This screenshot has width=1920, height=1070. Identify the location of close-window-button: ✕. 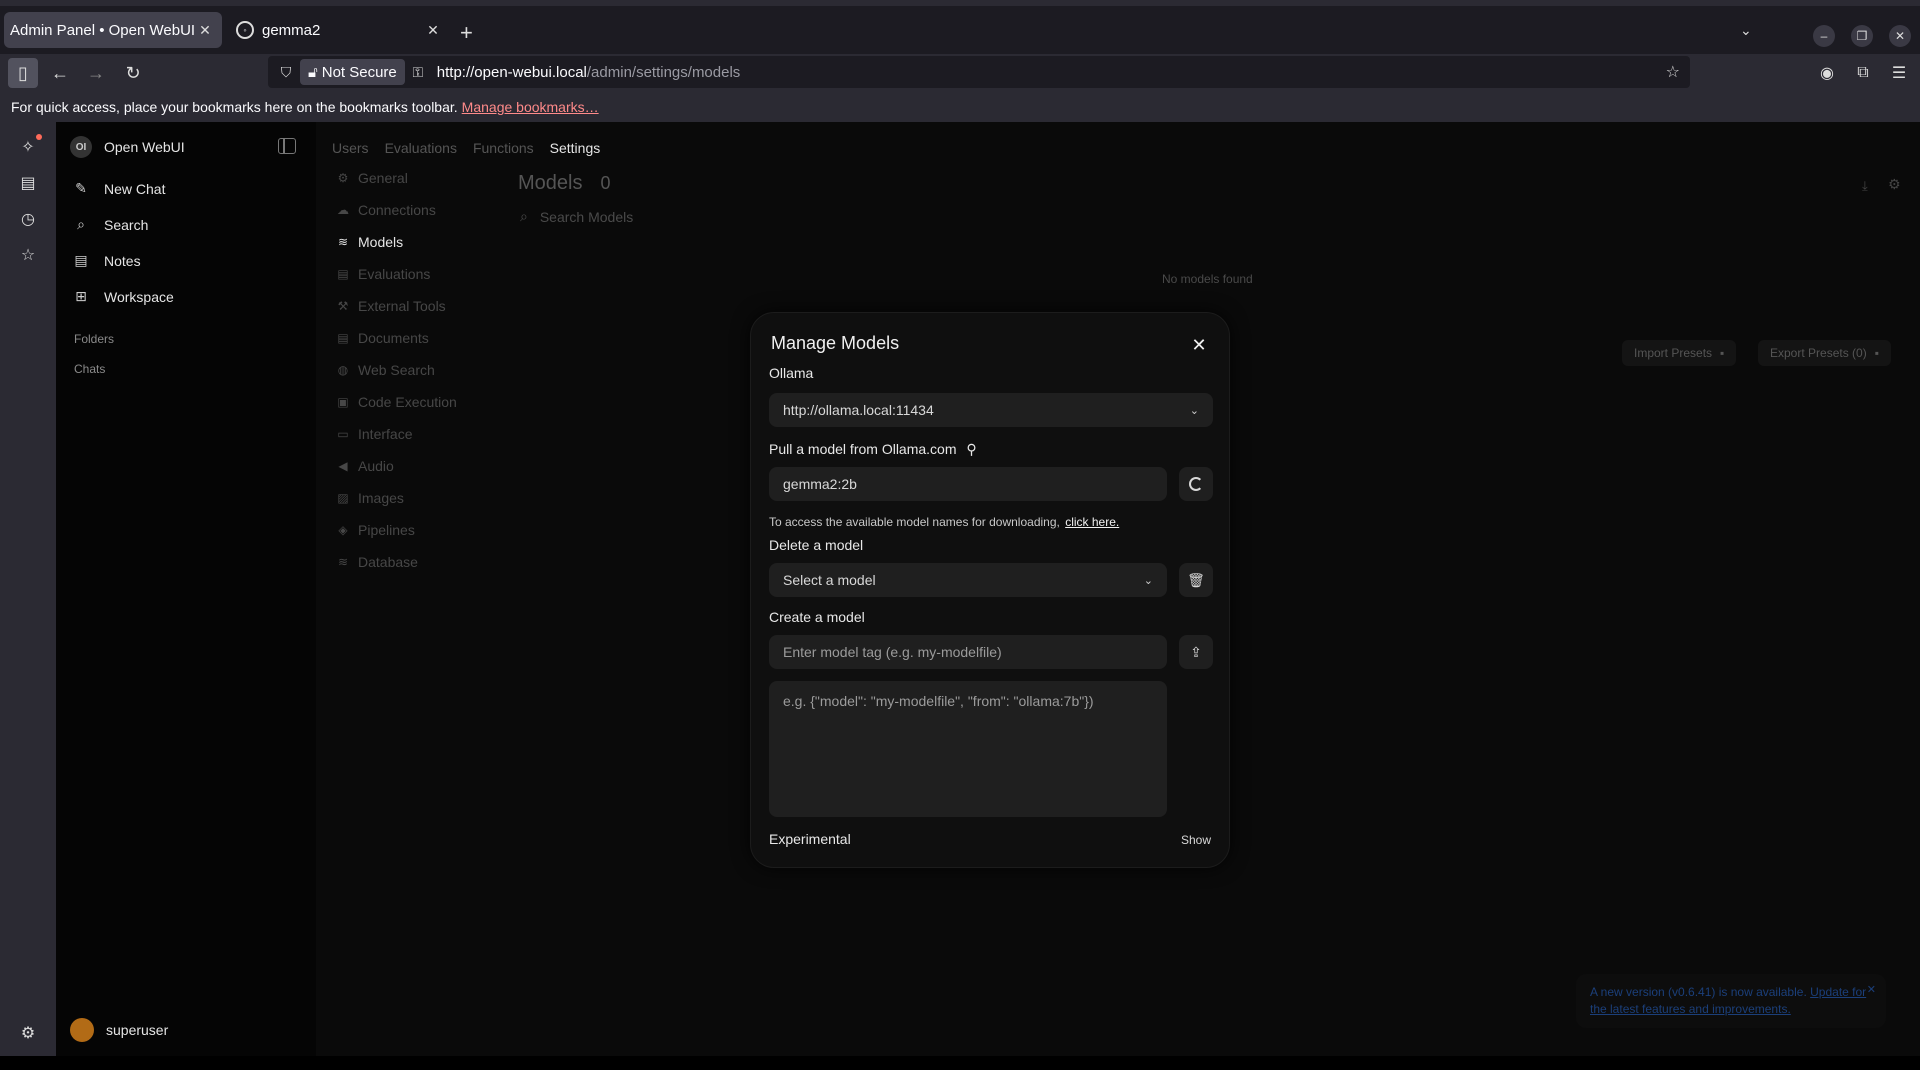
(1900, 36).